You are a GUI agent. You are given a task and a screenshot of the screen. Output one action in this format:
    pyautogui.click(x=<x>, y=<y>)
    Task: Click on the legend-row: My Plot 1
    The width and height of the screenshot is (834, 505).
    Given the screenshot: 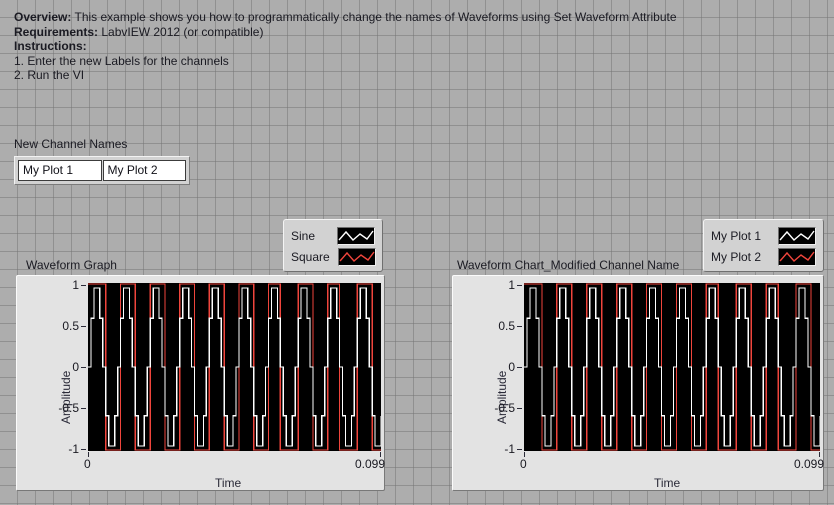 What is the action you would take?
    pyautogui.click(x=763, y=235)
    